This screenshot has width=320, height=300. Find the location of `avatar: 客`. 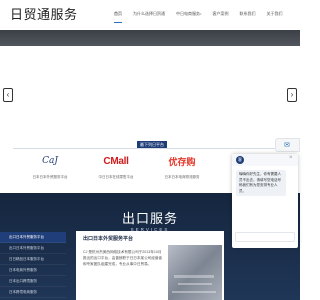

avatar: 客 is located at coordinates (240, 160).